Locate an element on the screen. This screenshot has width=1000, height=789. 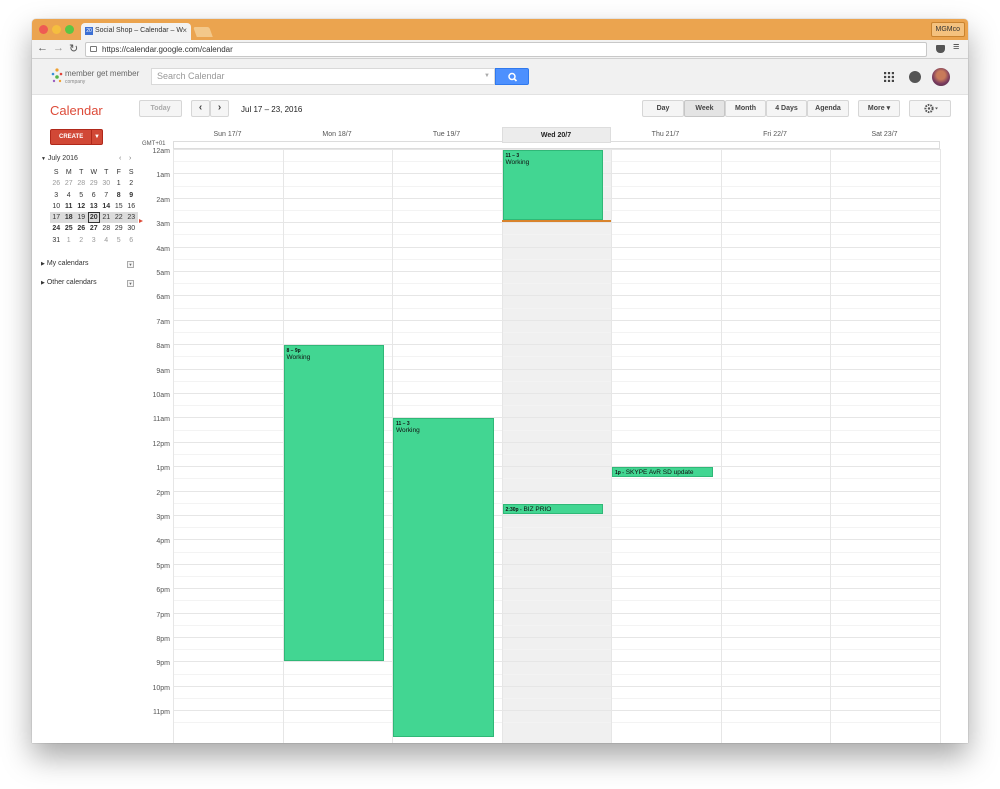
reload-icon: ↻ is located at coordinates (73, 48).